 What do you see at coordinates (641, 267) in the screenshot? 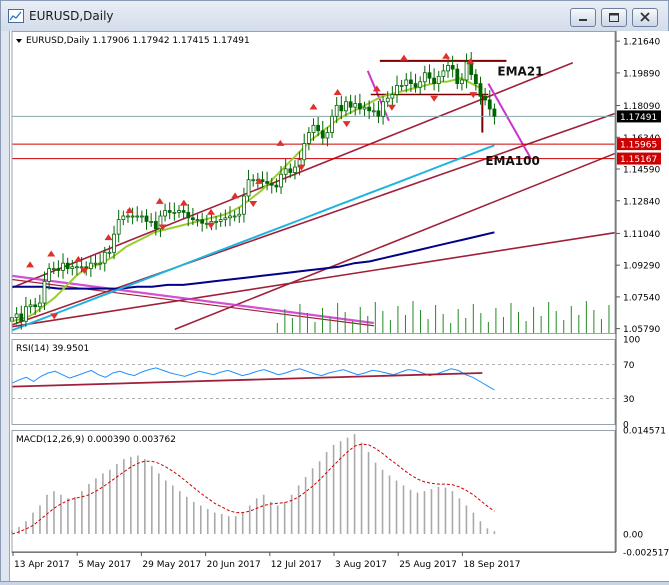
I see `price-tick-label: 1.09290` at bounding box center [641, 267].